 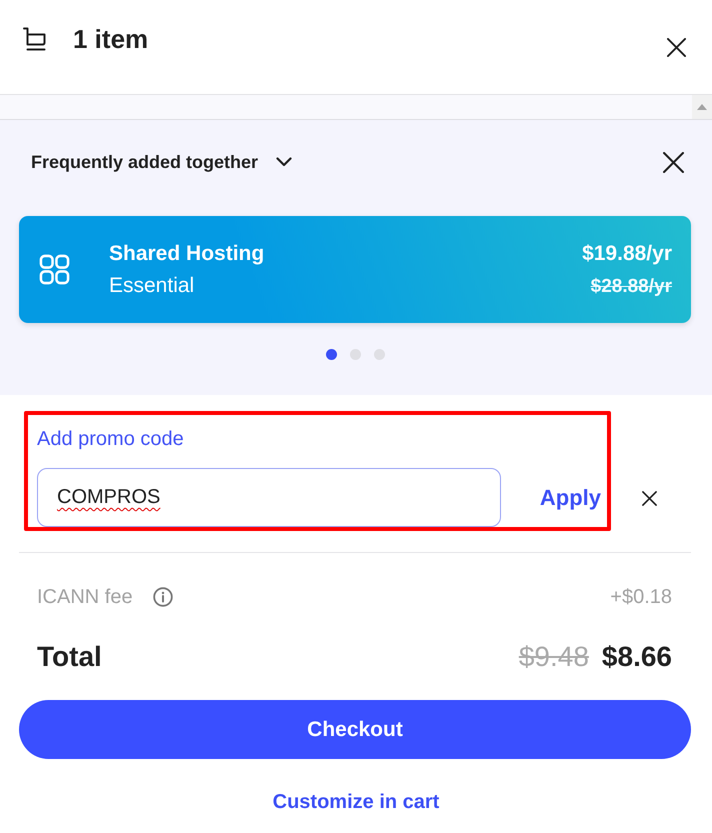 What do you see at coordinates (187, 253) in the screenshot?
I see `product-name: Shared Hosting` at bounding box center [187, 253].